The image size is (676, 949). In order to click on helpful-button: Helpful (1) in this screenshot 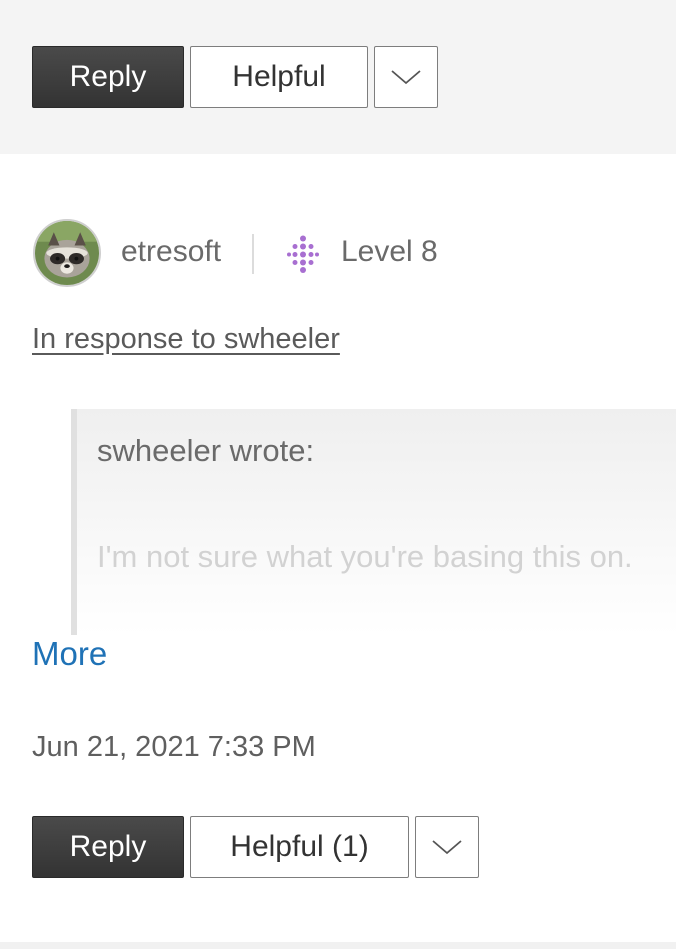, I will do `click(299, 847)`.